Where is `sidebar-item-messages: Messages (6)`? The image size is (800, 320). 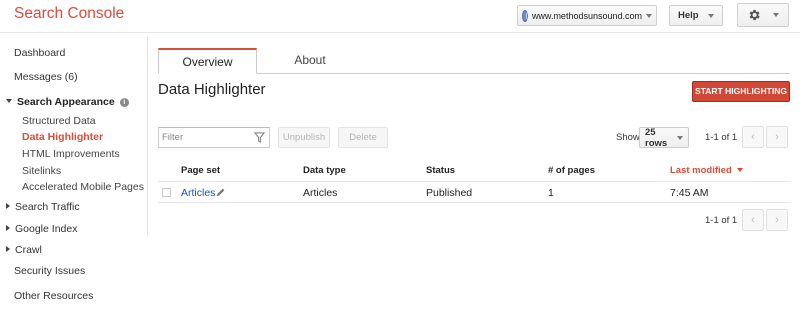
sidebar-item-messages: Messages (6) is located at coordinates (46, 77).